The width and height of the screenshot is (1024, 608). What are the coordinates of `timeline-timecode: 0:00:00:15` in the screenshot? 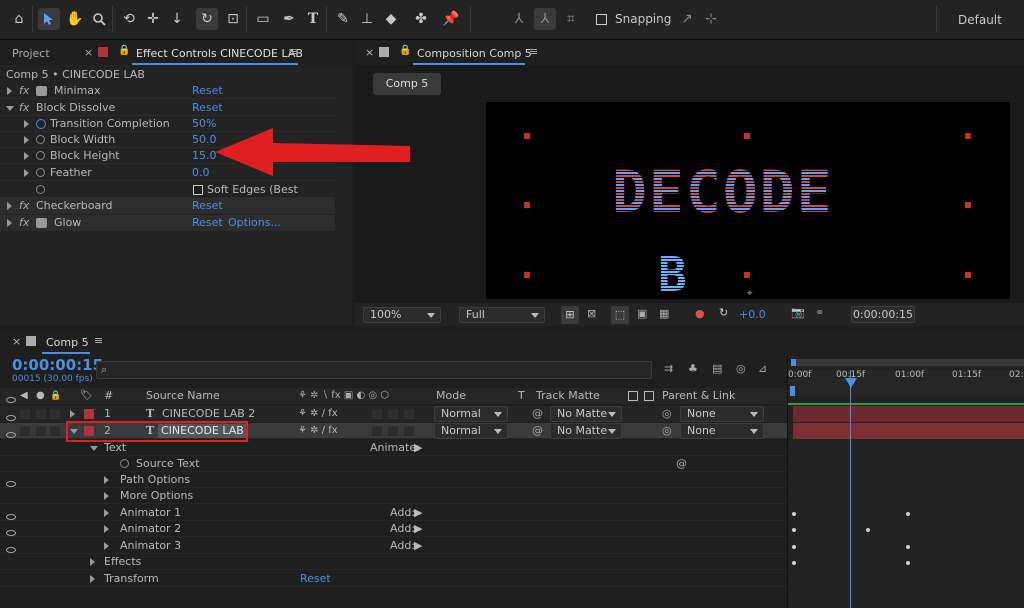 It's located at (57, 365).